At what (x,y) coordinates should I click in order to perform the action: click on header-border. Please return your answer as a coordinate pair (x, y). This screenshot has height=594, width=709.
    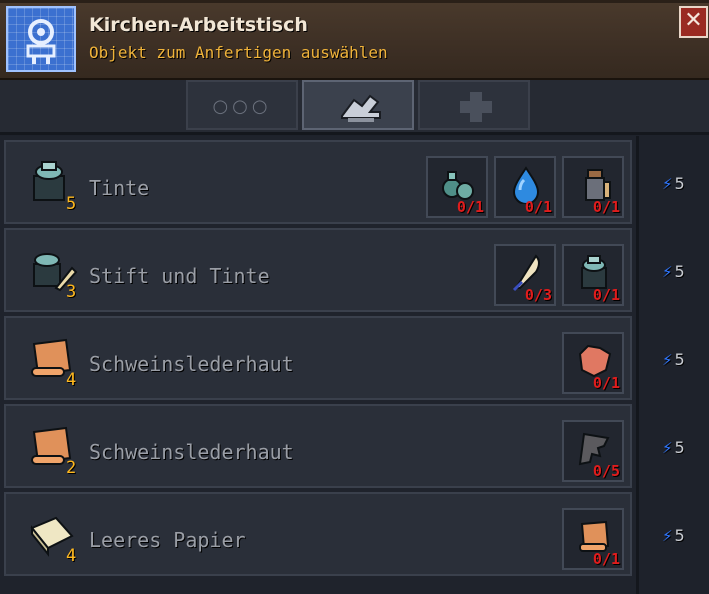
    Looking at the image, I should click on (354, 1).